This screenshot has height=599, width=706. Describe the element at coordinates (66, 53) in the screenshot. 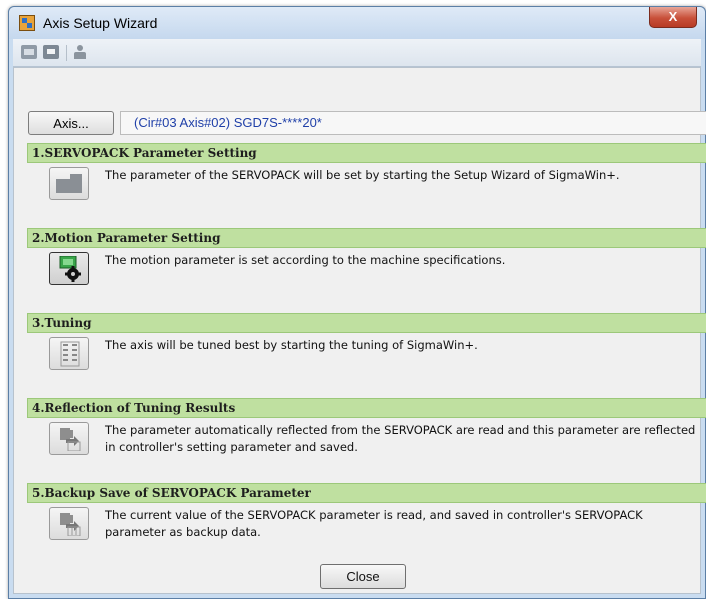

I see `toolbar-separator` at that location.